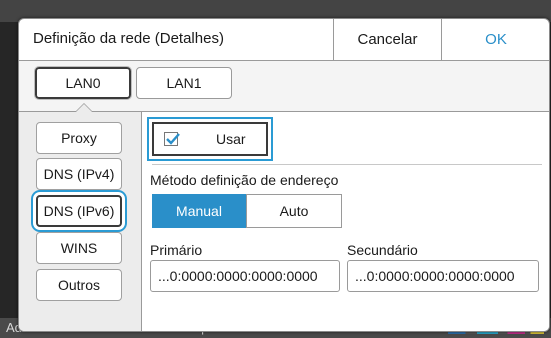 The image size is (551, 338). What do you see at coordinates (184, 83) in the screenshot?
I see `tab-lan1: LAN1` at bounding box center [184, 83].